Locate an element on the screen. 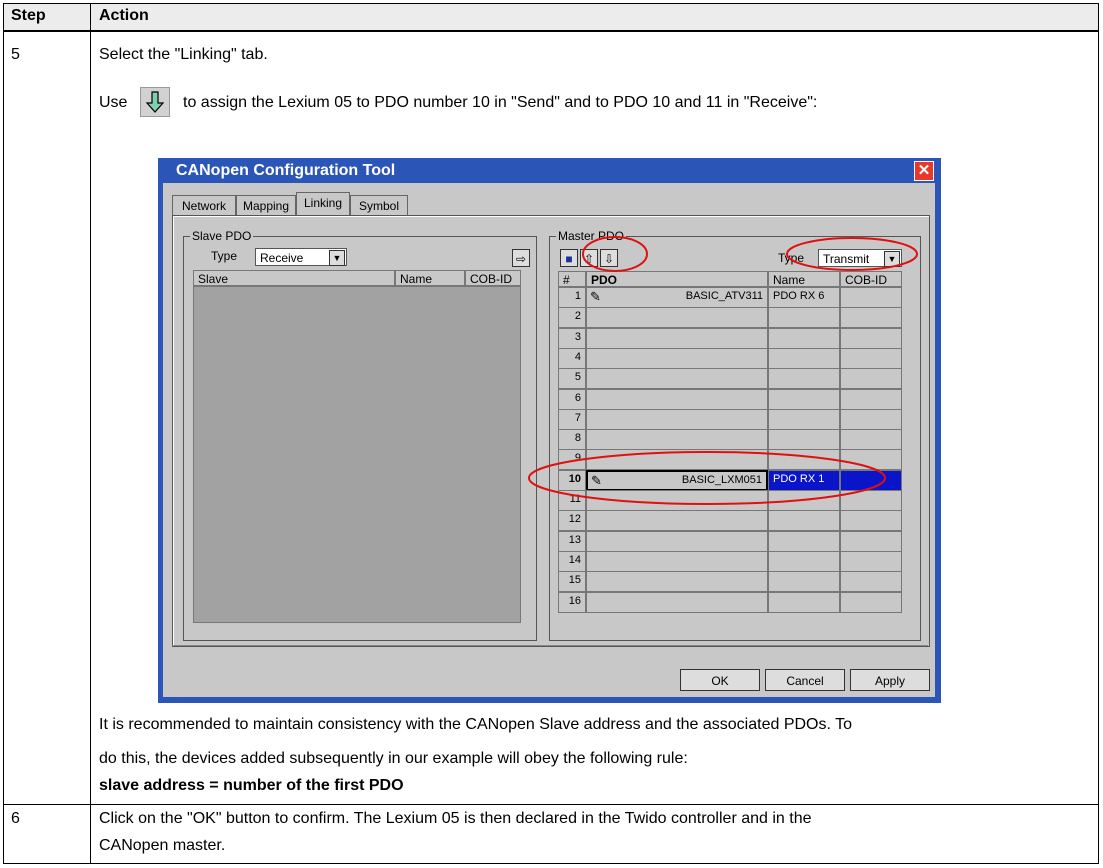  row-number: 4 is located at coordinates (572, 358).